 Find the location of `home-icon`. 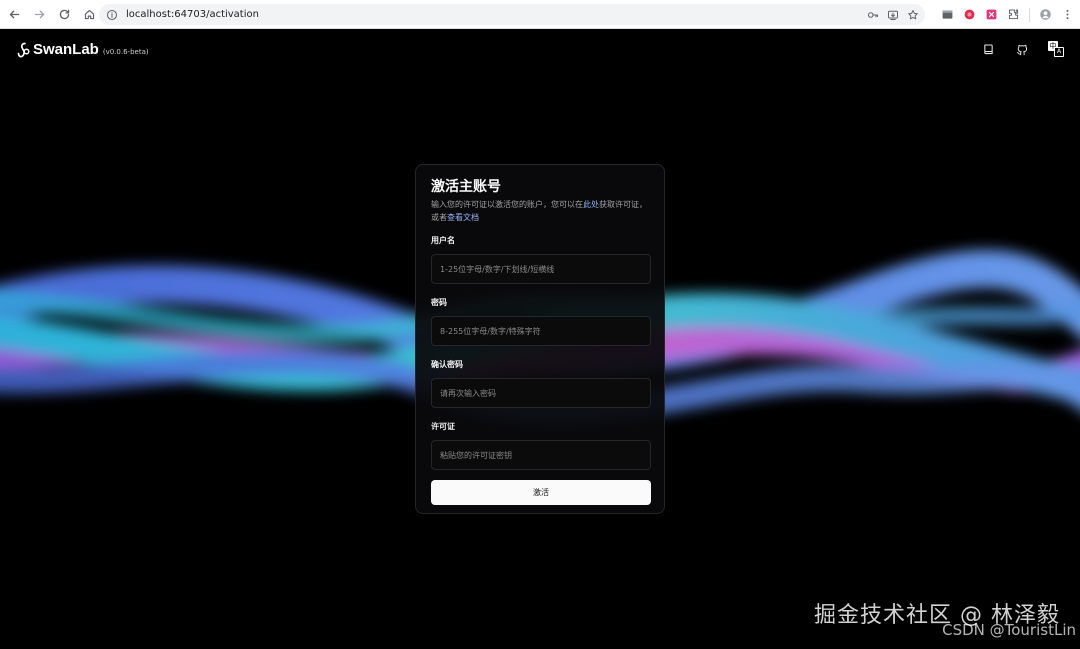

home-icon is located at coordinates (89, 14).